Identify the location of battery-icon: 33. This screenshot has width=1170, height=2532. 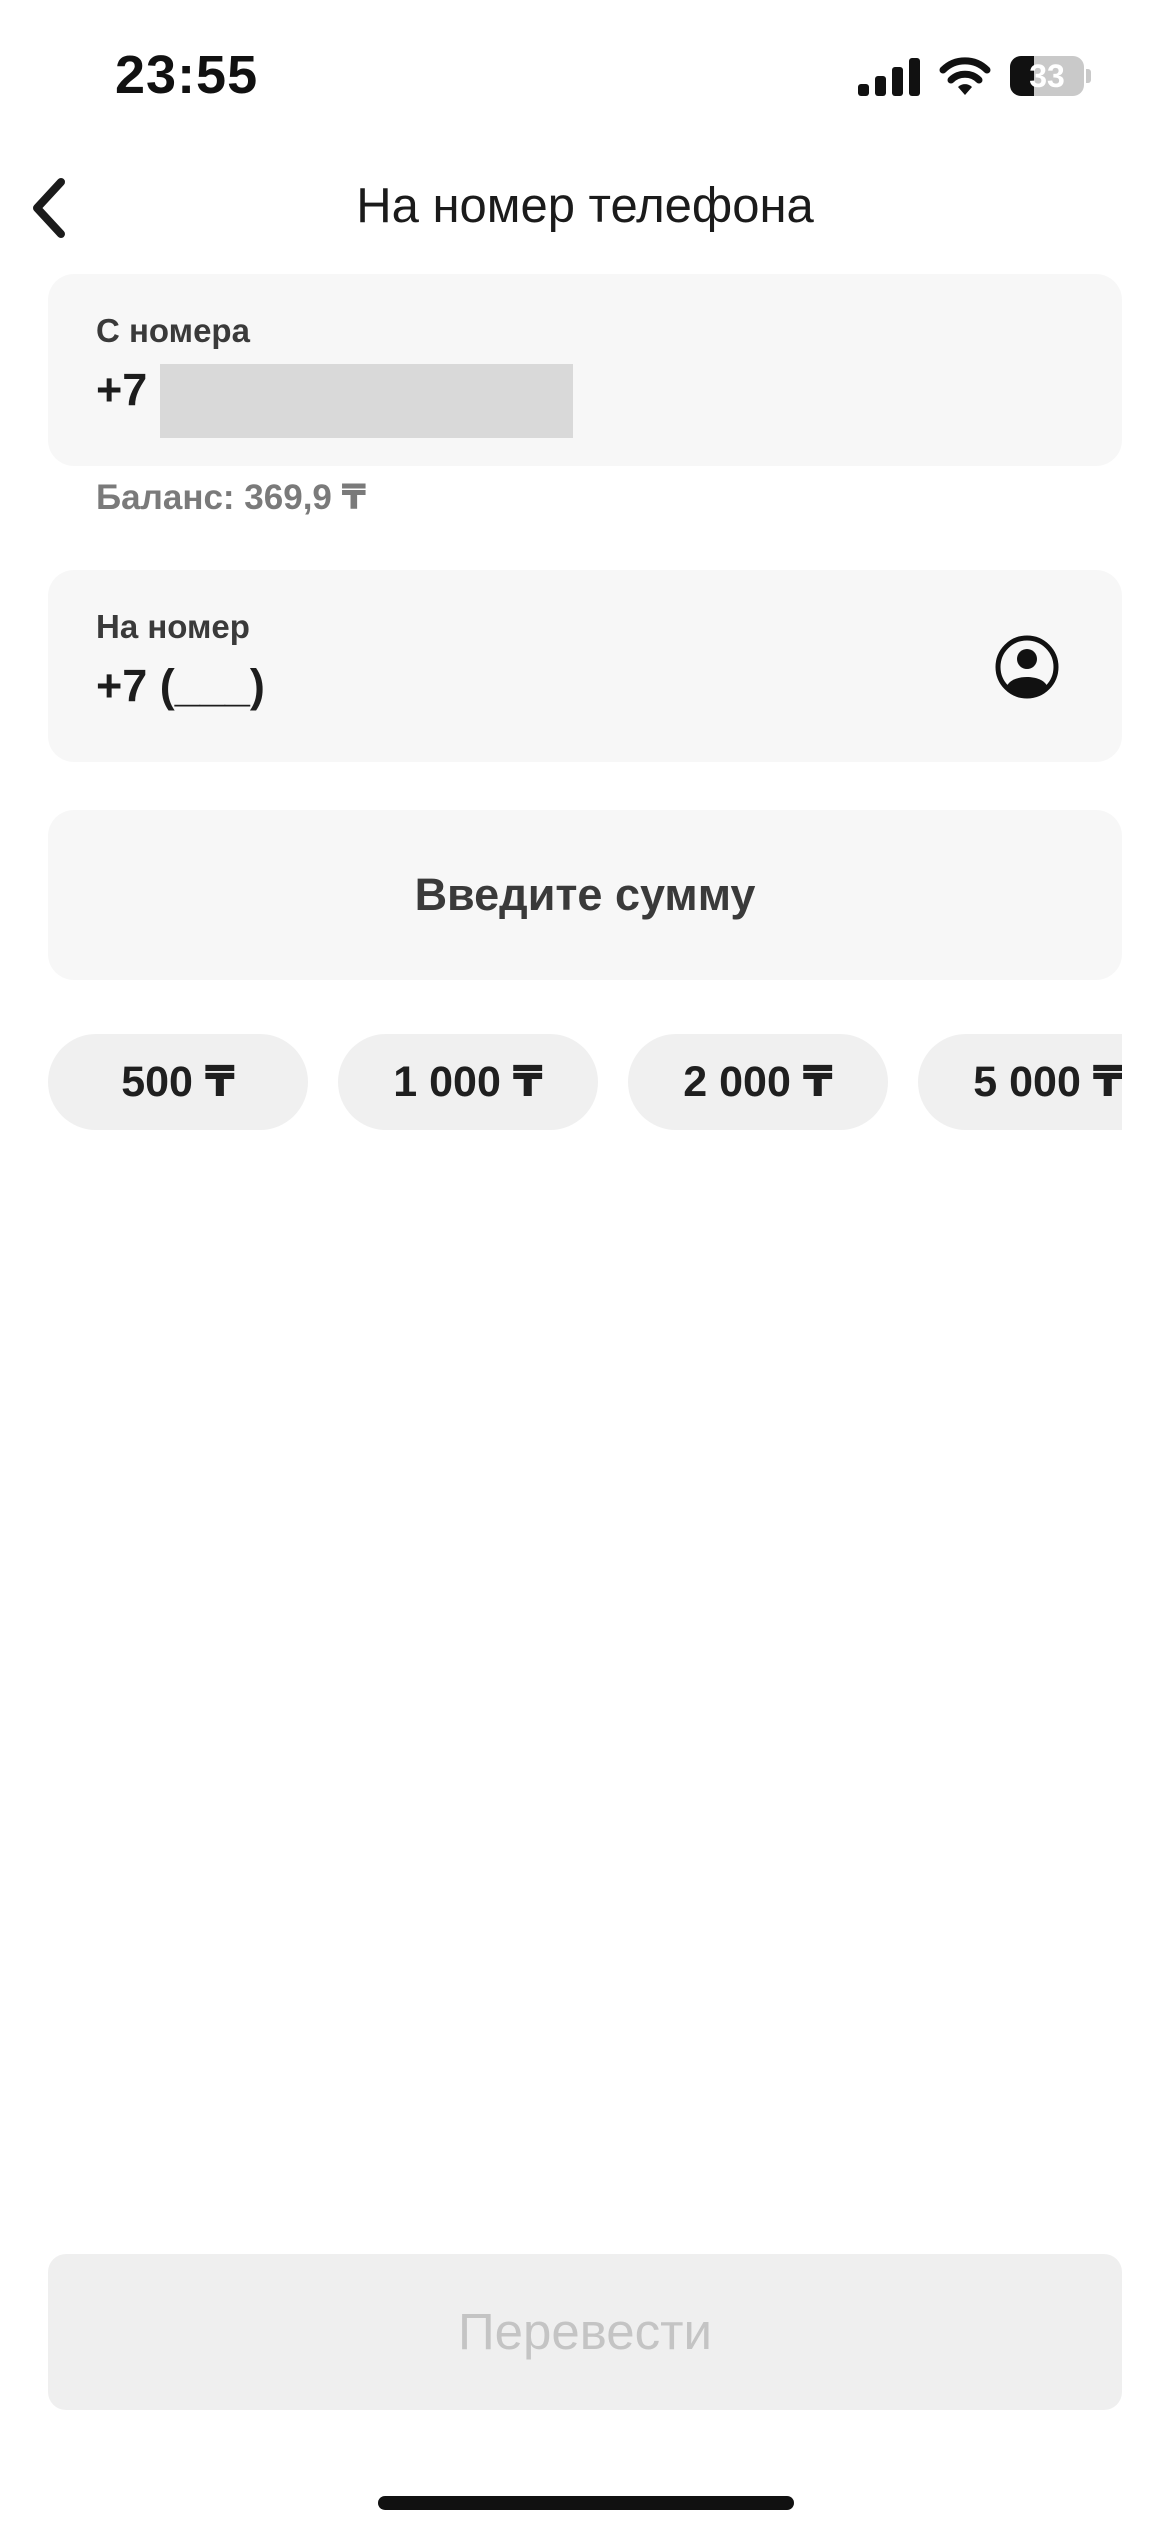
(1050, 76).